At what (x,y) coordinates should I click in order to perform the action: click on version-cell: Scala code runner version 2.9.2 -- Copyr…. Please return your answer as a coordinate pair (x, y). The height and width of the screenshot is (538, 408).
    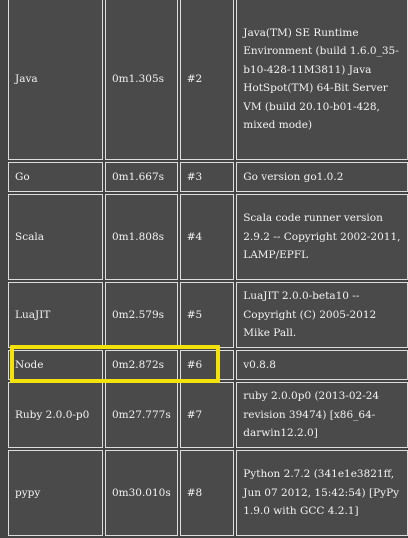
    Looking at the image, I should click on (322, 237).